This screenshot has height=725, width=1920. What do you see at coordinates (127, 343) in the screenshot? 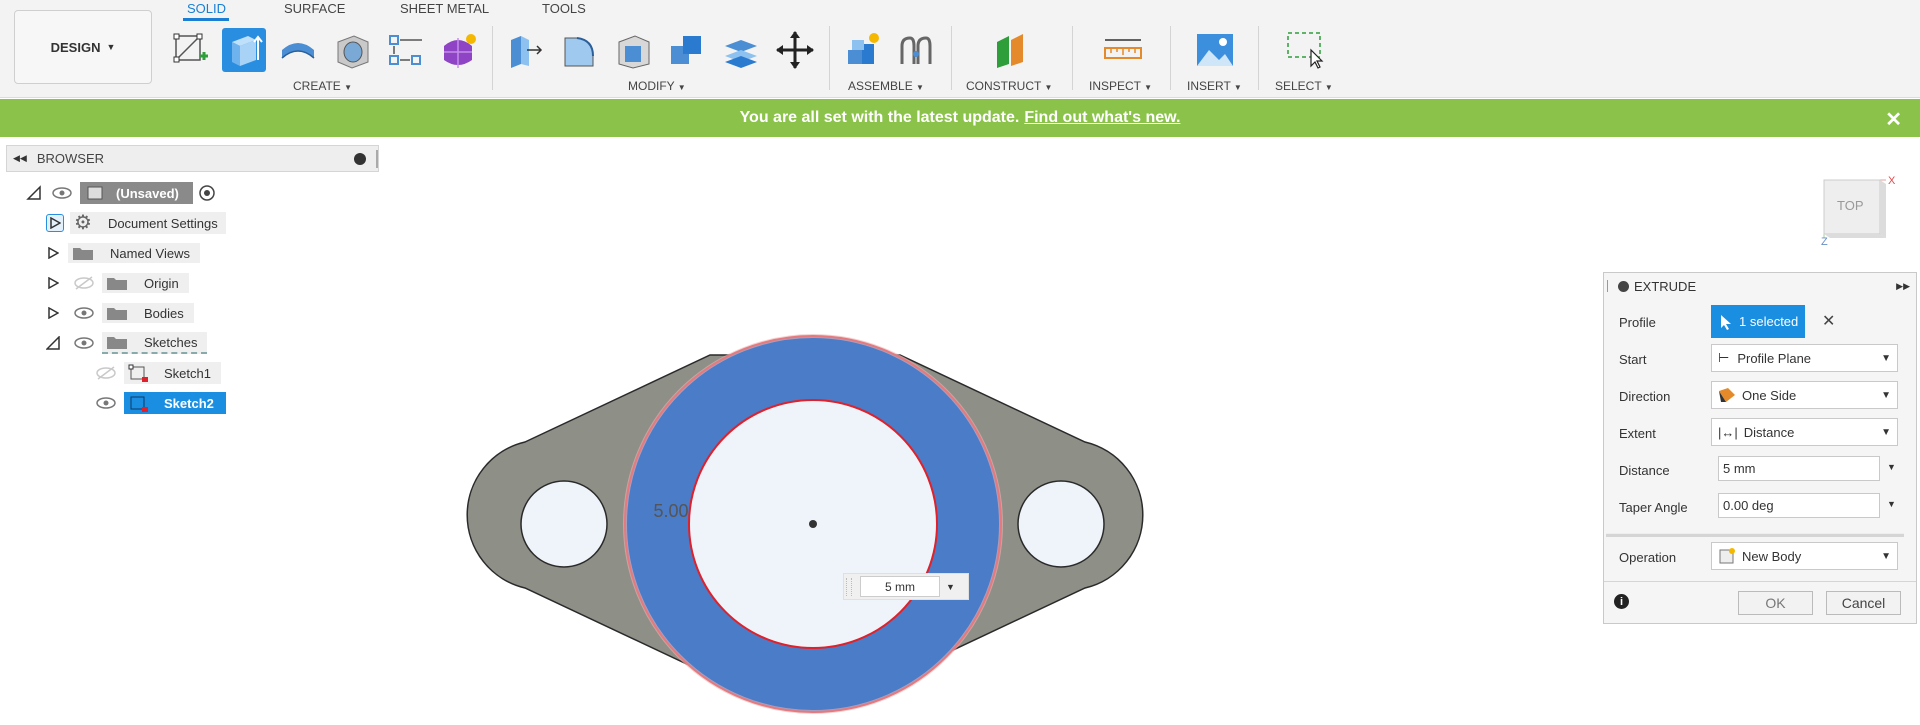
I see `tree-item-sketches: Sketches` at bounding box center [127, 343].